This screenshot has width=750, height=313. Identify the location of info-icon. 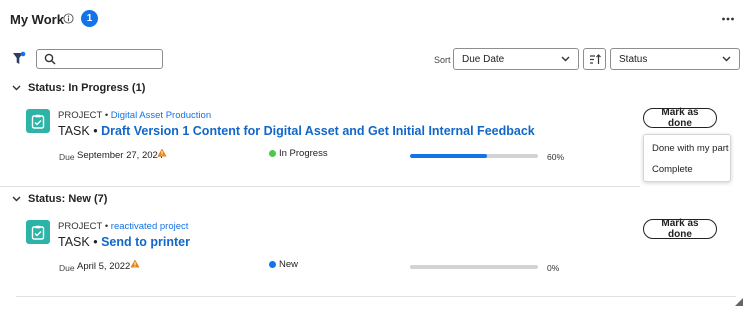
(68, 18).